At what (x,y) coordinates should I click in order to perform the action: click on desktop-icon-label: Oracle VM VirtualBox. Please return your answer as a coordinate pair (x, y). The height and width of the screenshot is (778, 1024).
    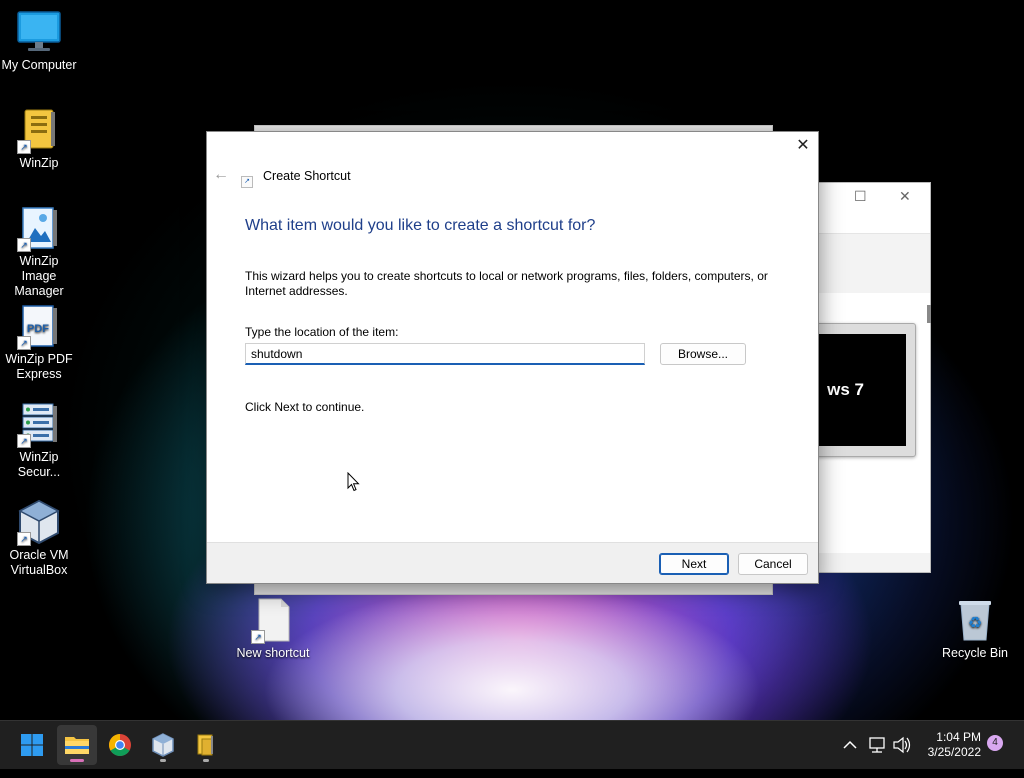
    Looking at the image, I should click on (39, 562).